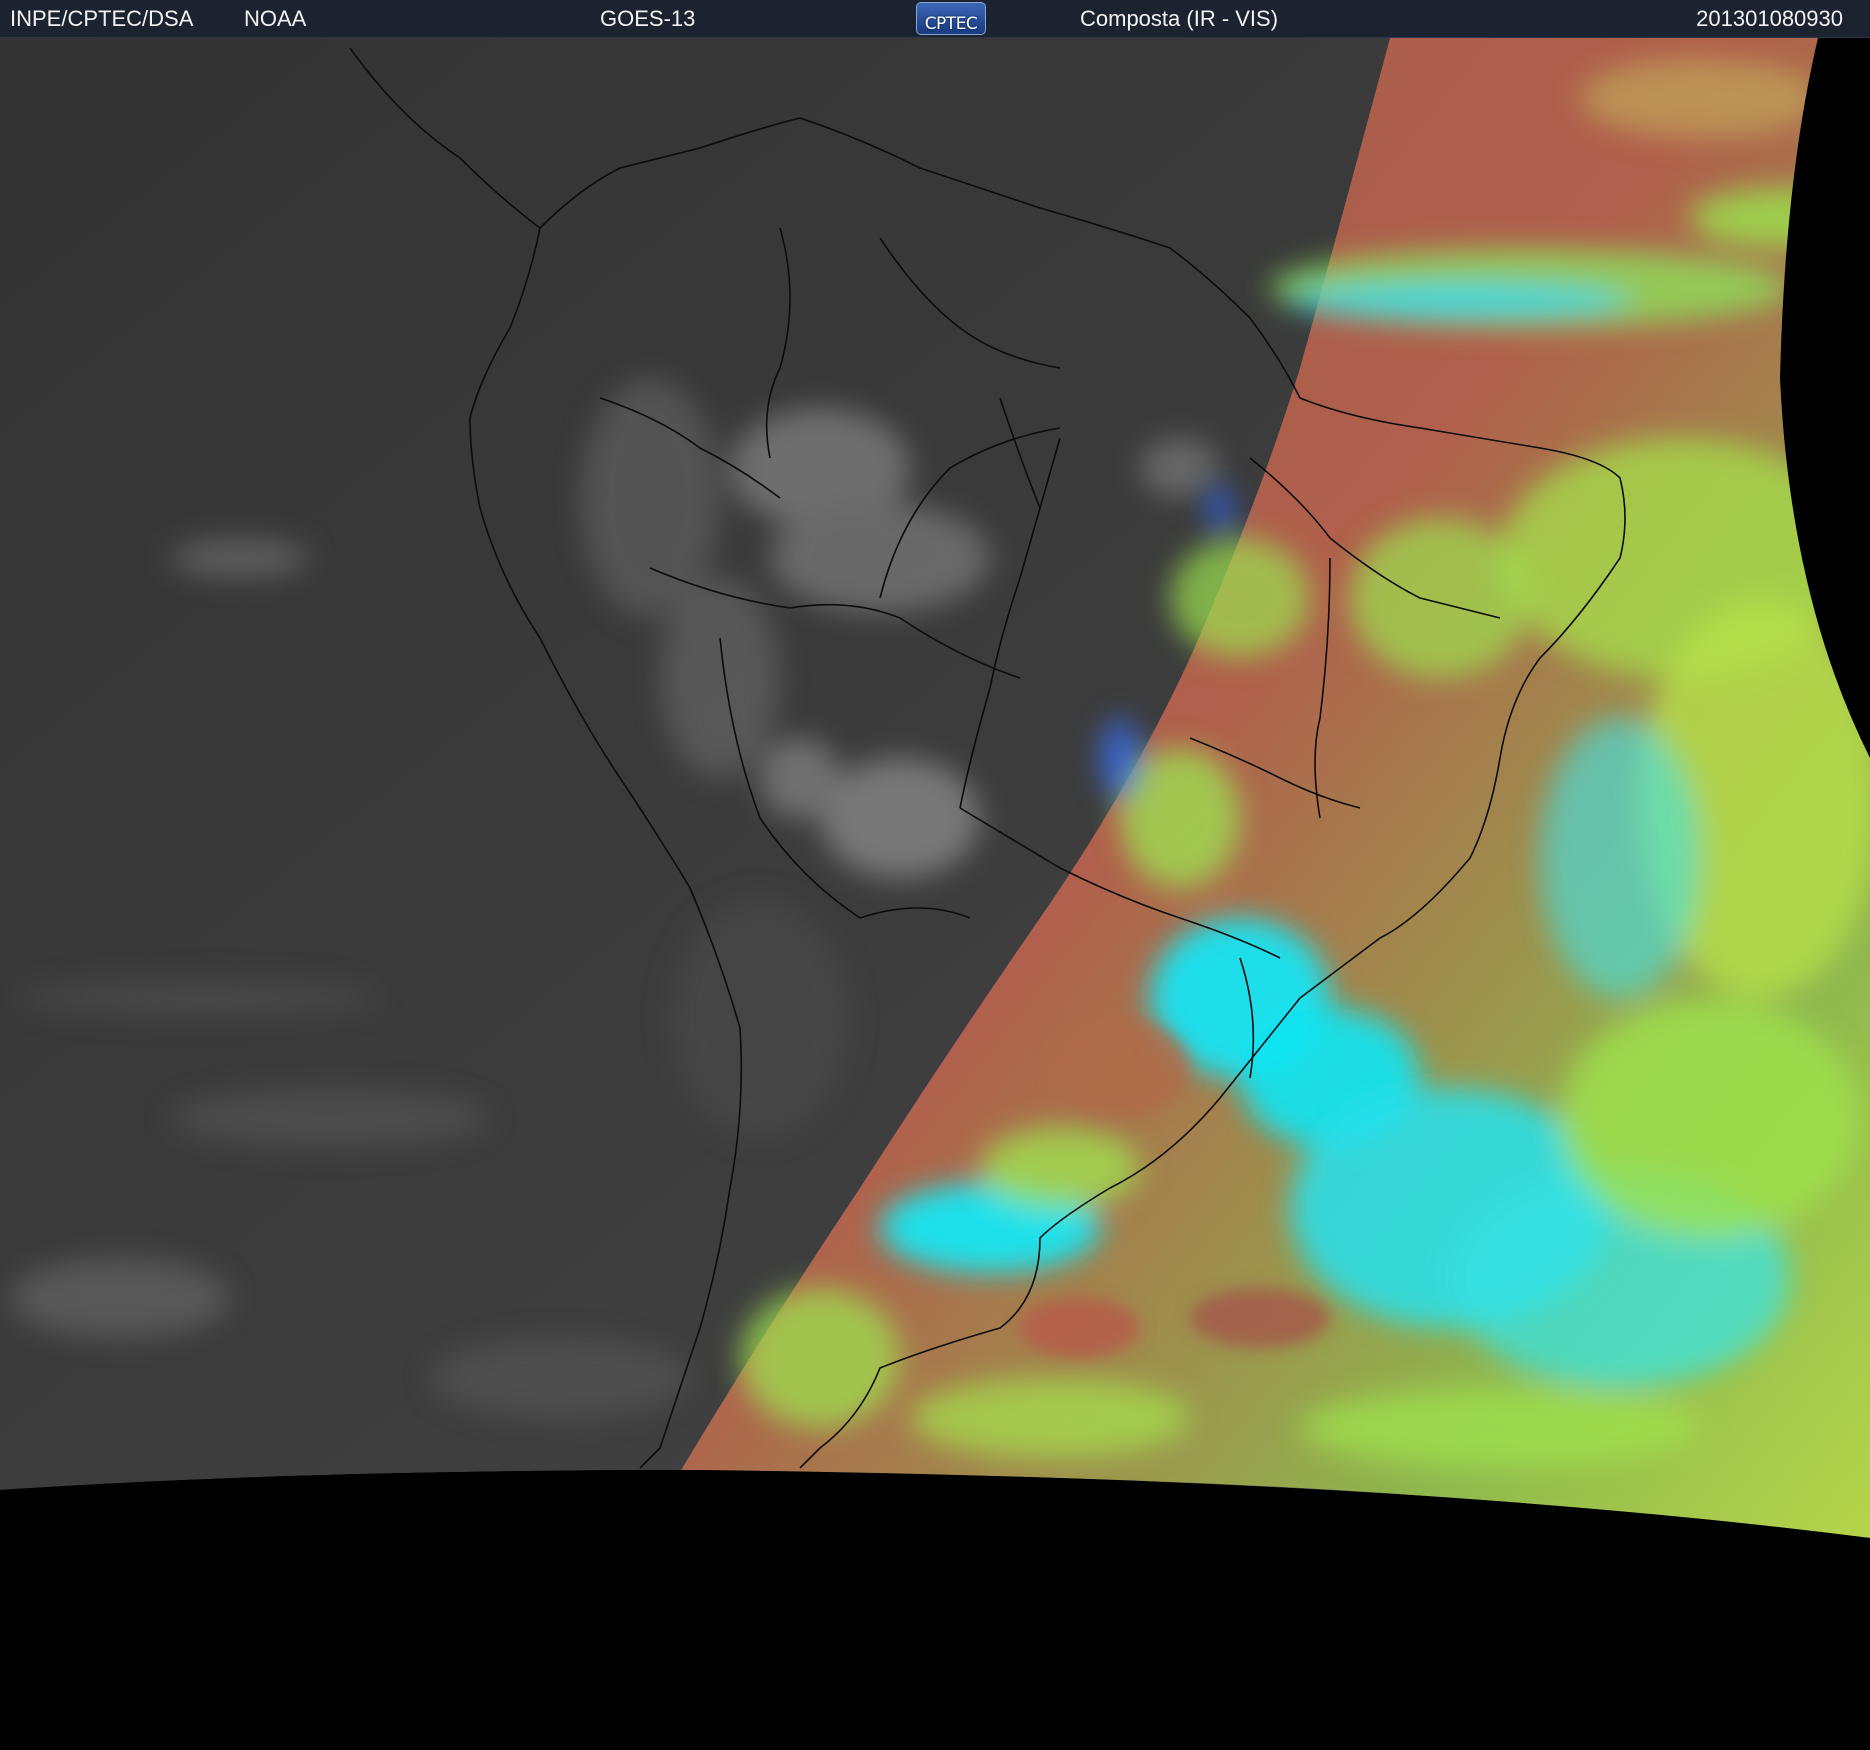  I want to click on logo-text: CPTEC, so click(951, 24).